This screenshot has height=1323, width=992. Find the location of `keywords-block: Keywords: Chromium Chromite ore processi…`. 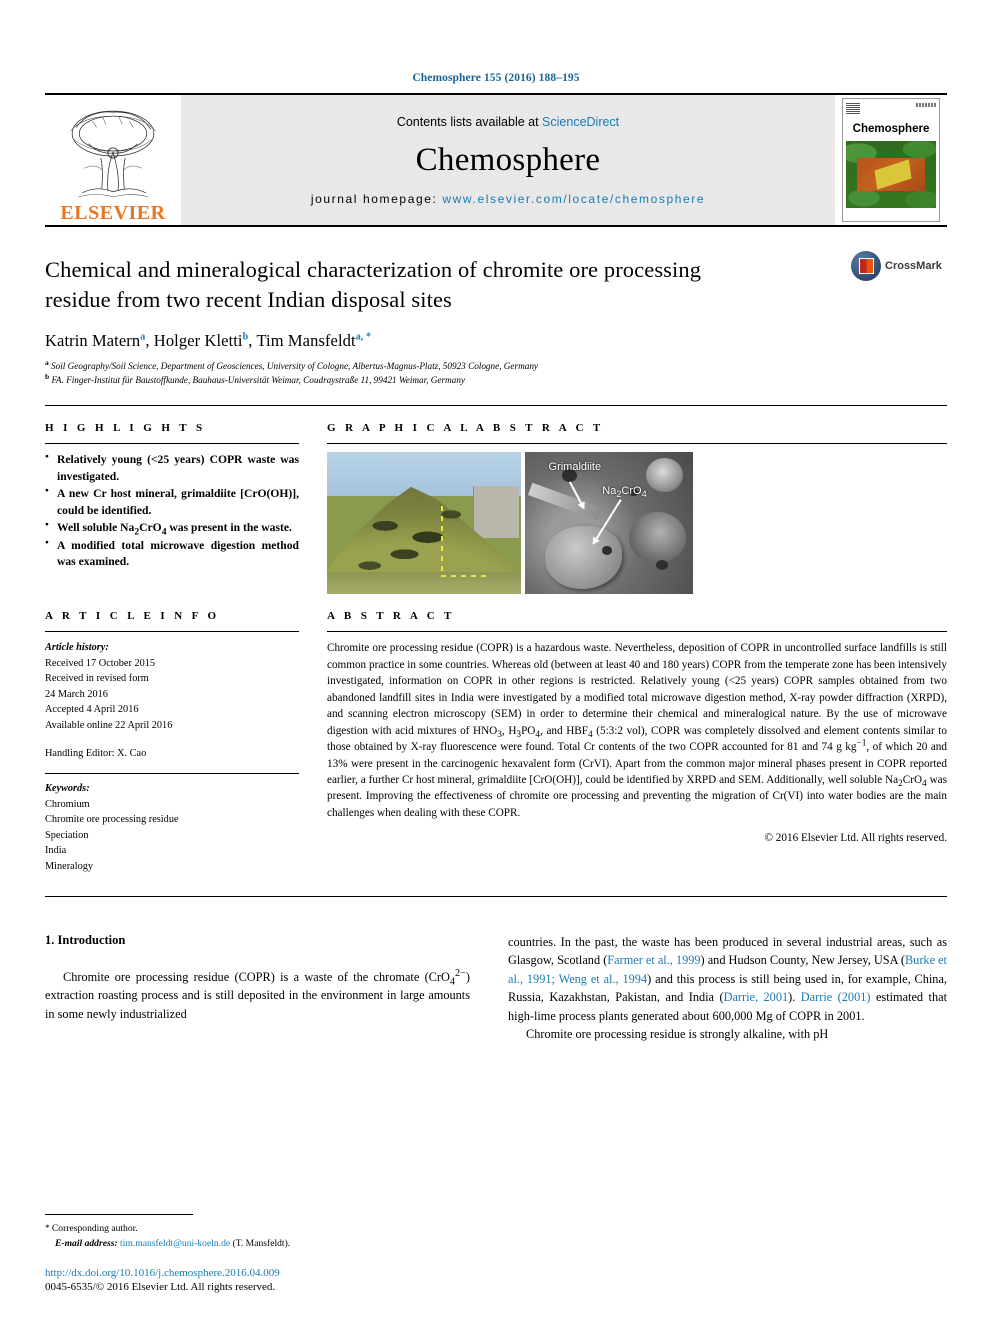

keywords-block: Keywords: Chromium Chromite ore processi… is located at coordinates (172, 827).